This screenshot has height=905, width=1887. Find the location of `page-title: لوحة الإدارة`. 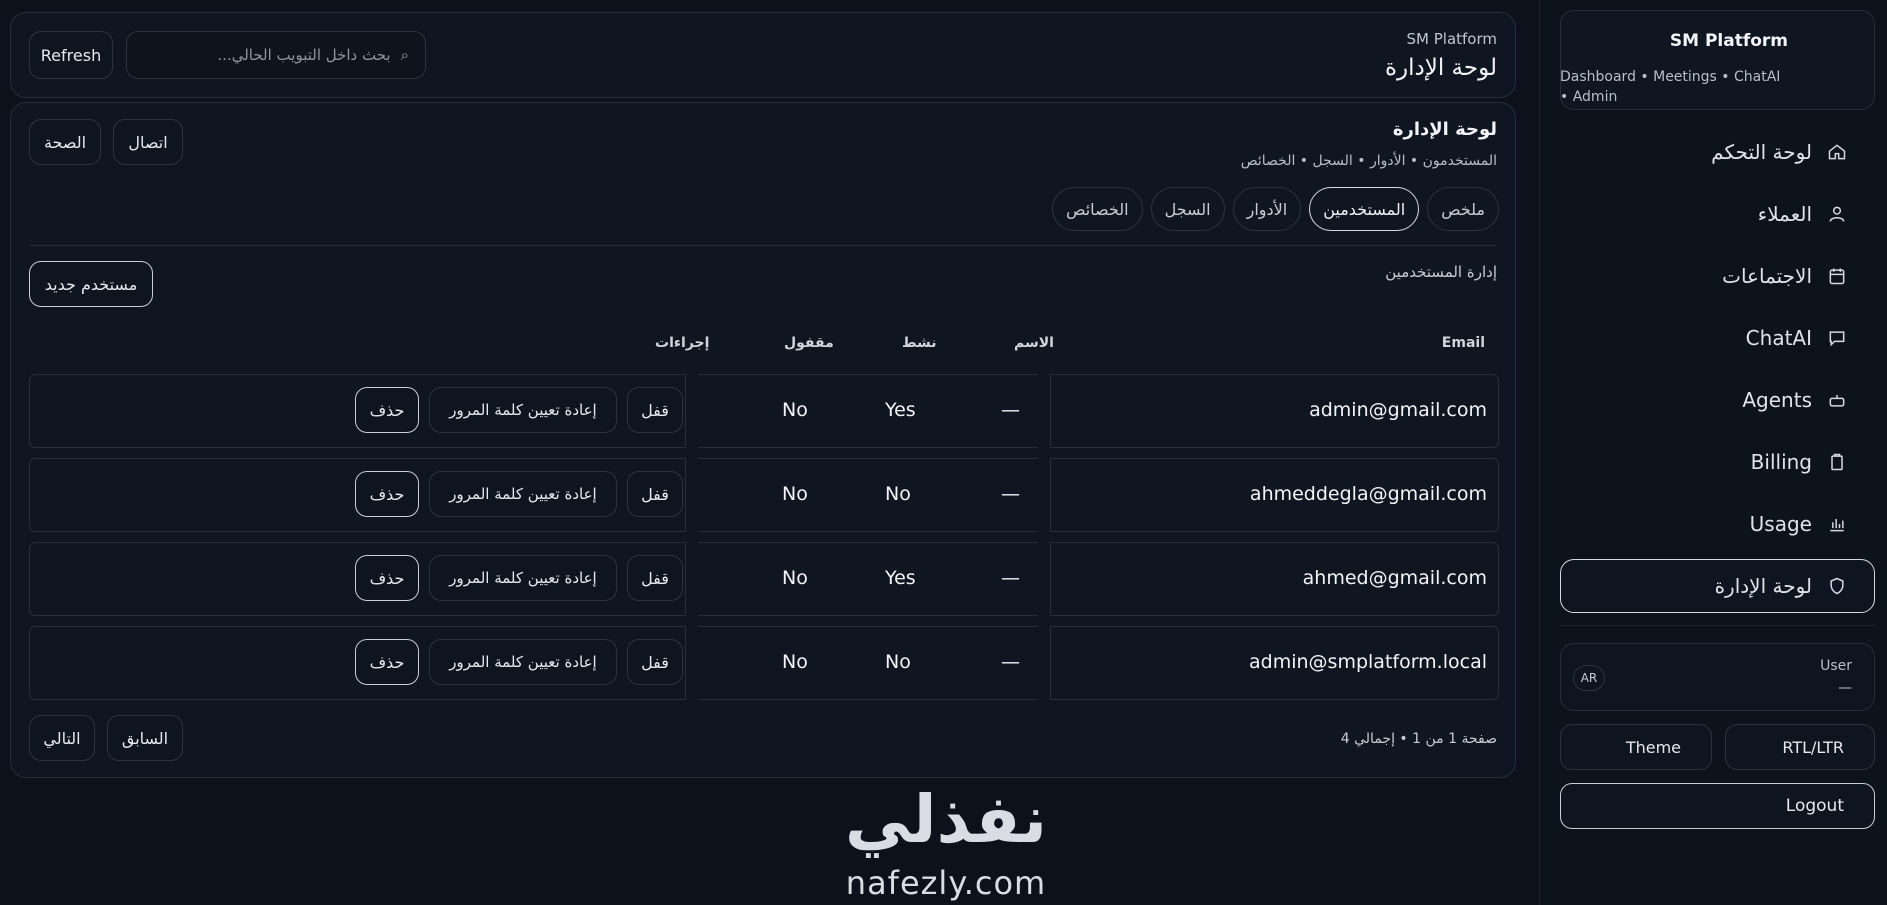

page-title: لوحة الإدارة is located at coordinates (1440, 68).